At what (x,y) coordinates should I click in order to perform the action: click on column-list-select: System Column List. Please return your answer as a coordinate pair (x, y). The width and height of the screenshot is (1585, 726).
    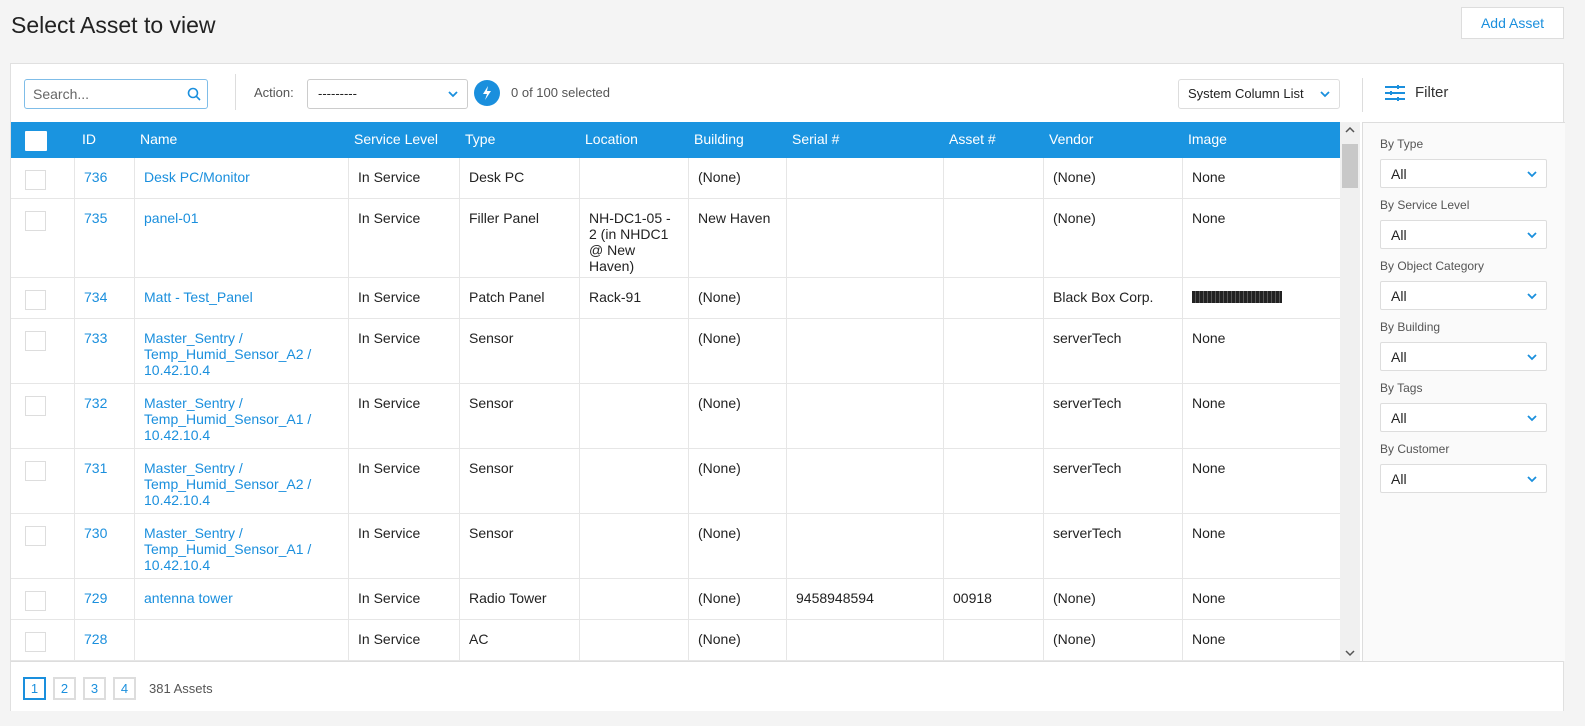
    Looking at the image, I should click on (1259, 94).